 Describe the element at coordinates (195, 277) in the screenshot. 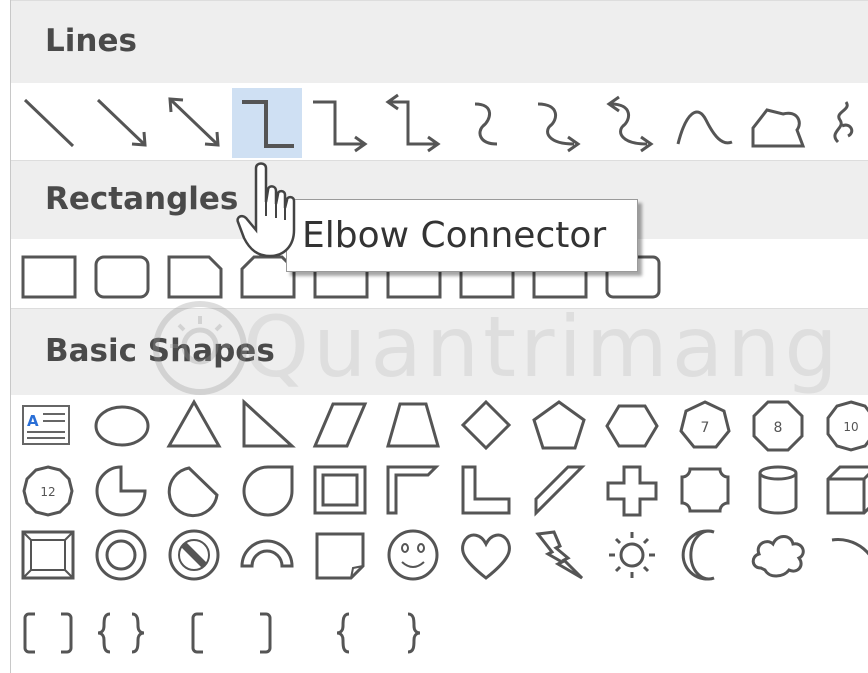

I see `snip-corner-rectangle-icon` at that location.